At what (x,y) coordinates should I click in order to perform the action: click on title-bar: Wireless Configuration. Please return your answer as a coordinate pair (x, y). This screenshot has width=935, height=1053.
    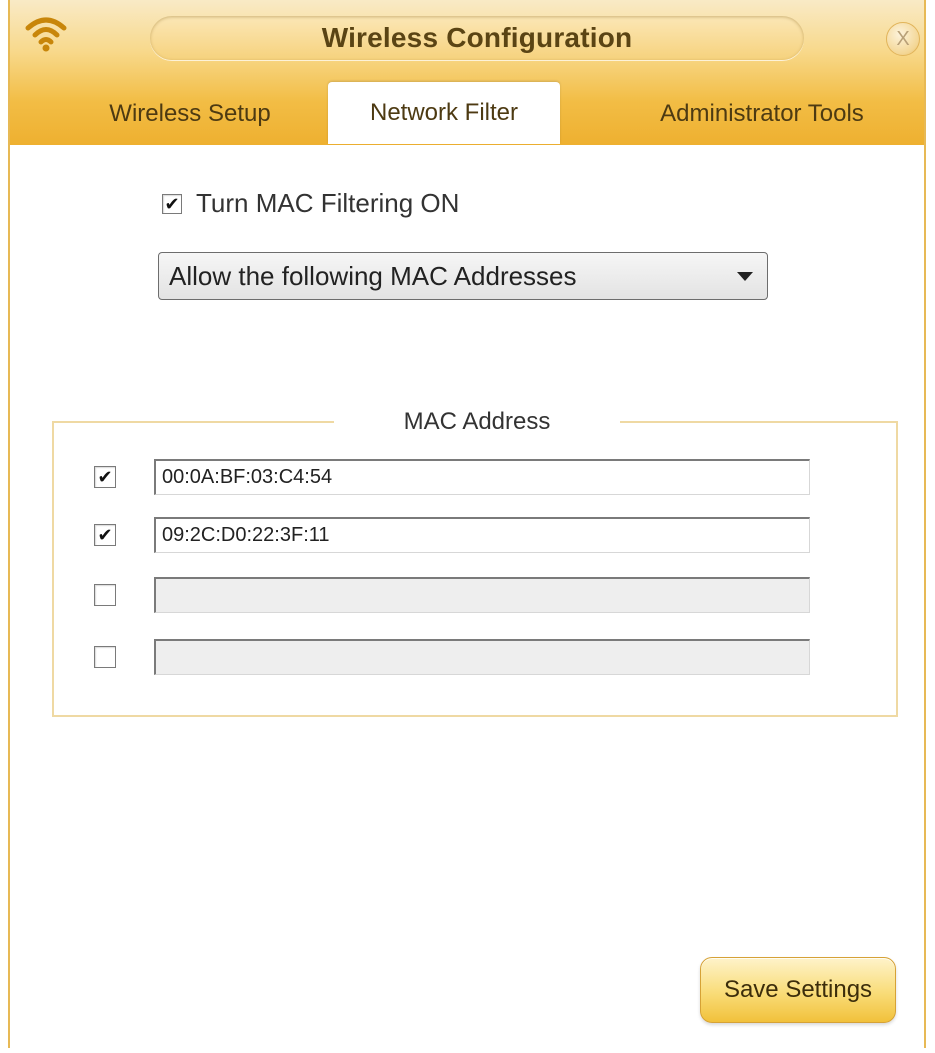
    Looking at the image, I should click on (477, 38).